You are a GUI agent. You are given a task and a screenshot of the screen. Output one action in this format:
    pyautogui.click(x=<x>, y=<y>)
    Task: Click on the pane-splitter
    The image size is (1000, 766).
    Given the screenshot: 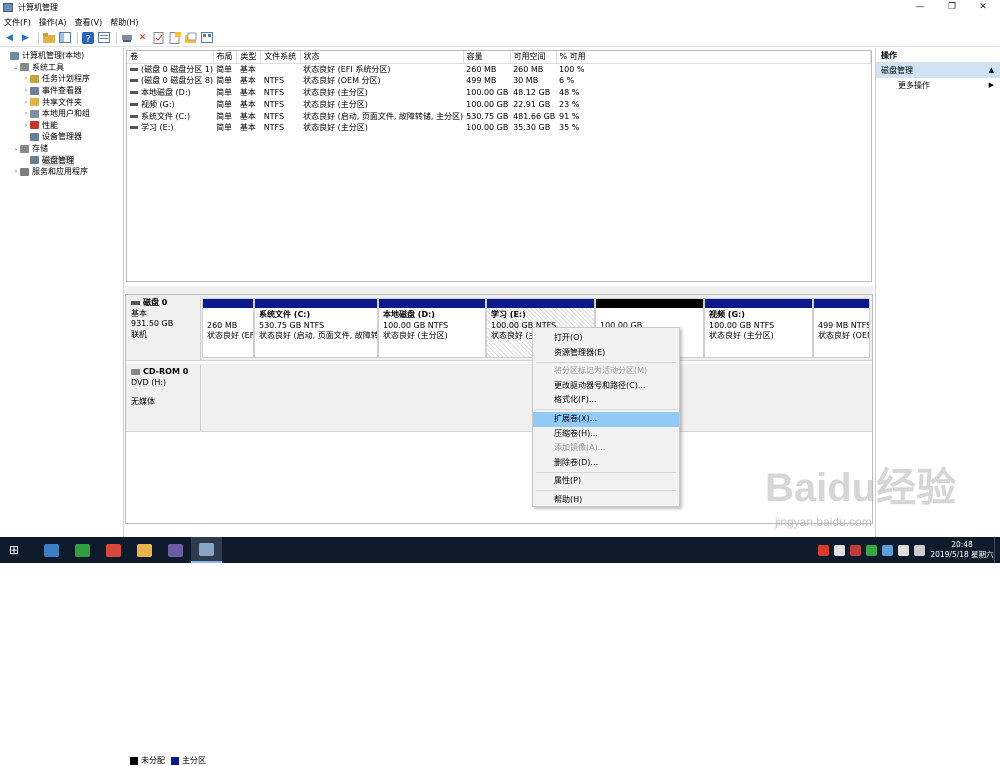 What is the action you would take?
    pyautogui.click(x=499, y=290)
    